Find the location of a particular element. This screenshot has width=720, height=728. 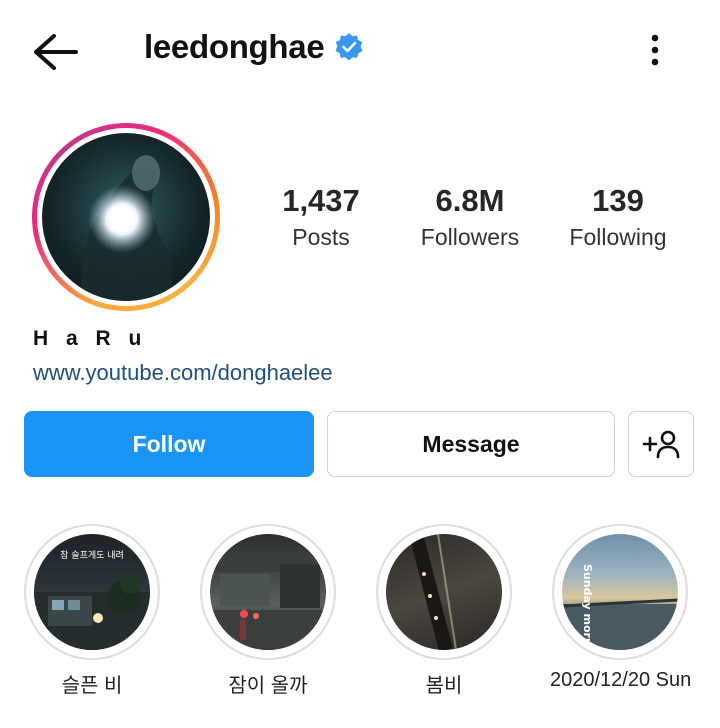

highlight-item: 잠이 올까 is located at coordinates (268, 611).